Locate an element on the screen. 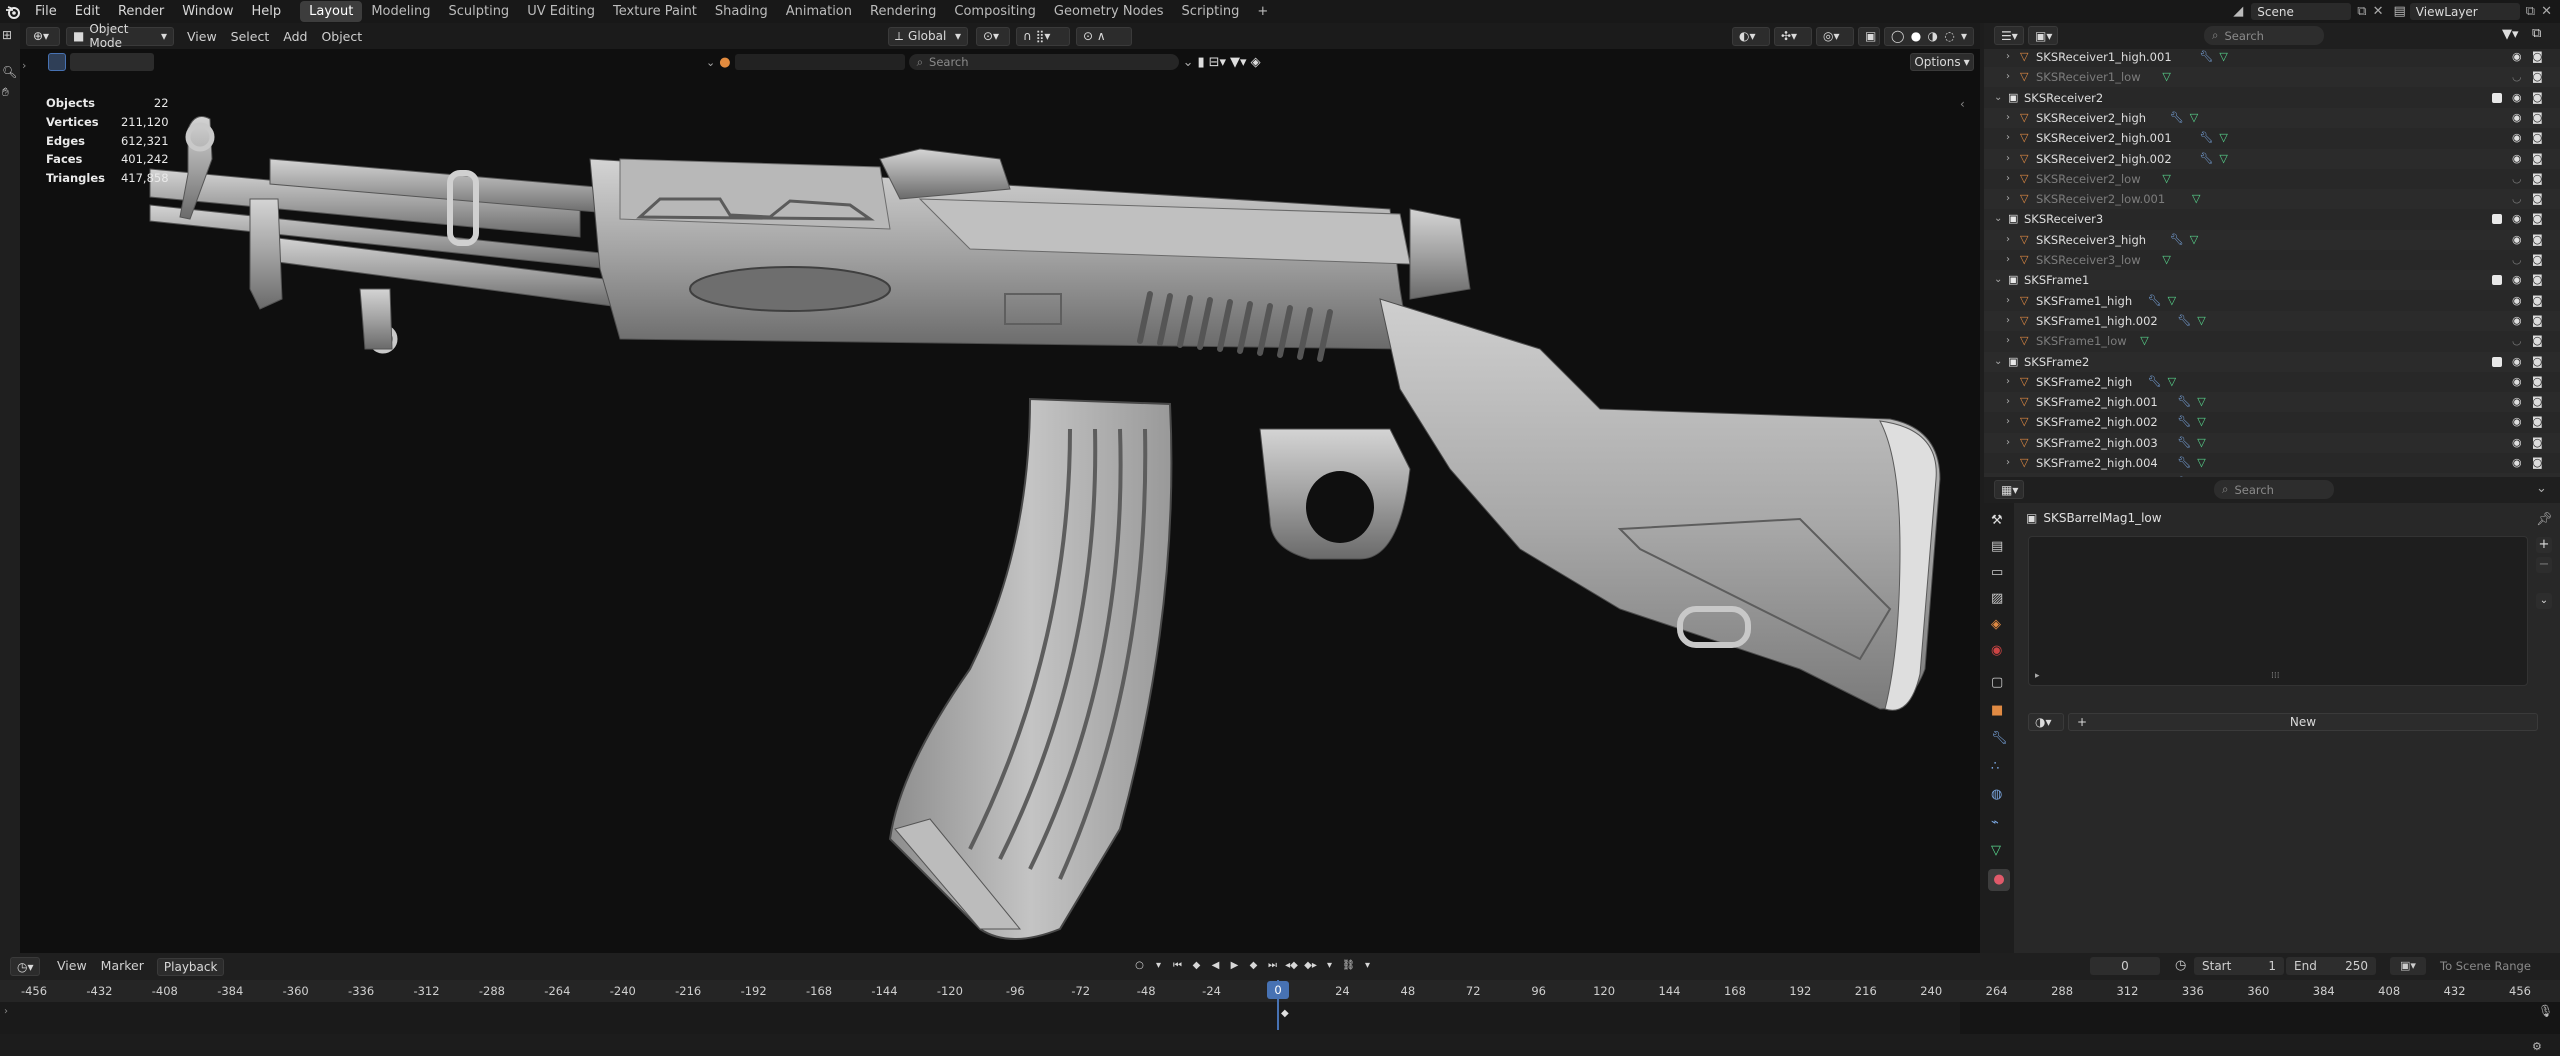 The height and width of the screenshot is (1056, 2560). outliner-row: ⌄ ▣ SKSFrame2 ◉ ◙ is located at coordinates (2272, 361).